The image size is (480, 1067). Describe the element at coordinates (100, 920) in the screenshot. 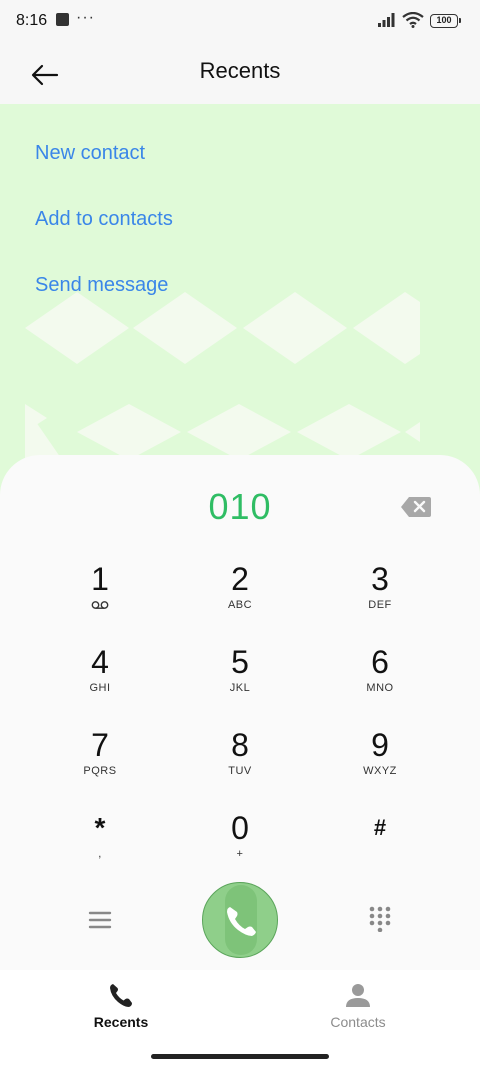

I see `menu-icon` at that location.